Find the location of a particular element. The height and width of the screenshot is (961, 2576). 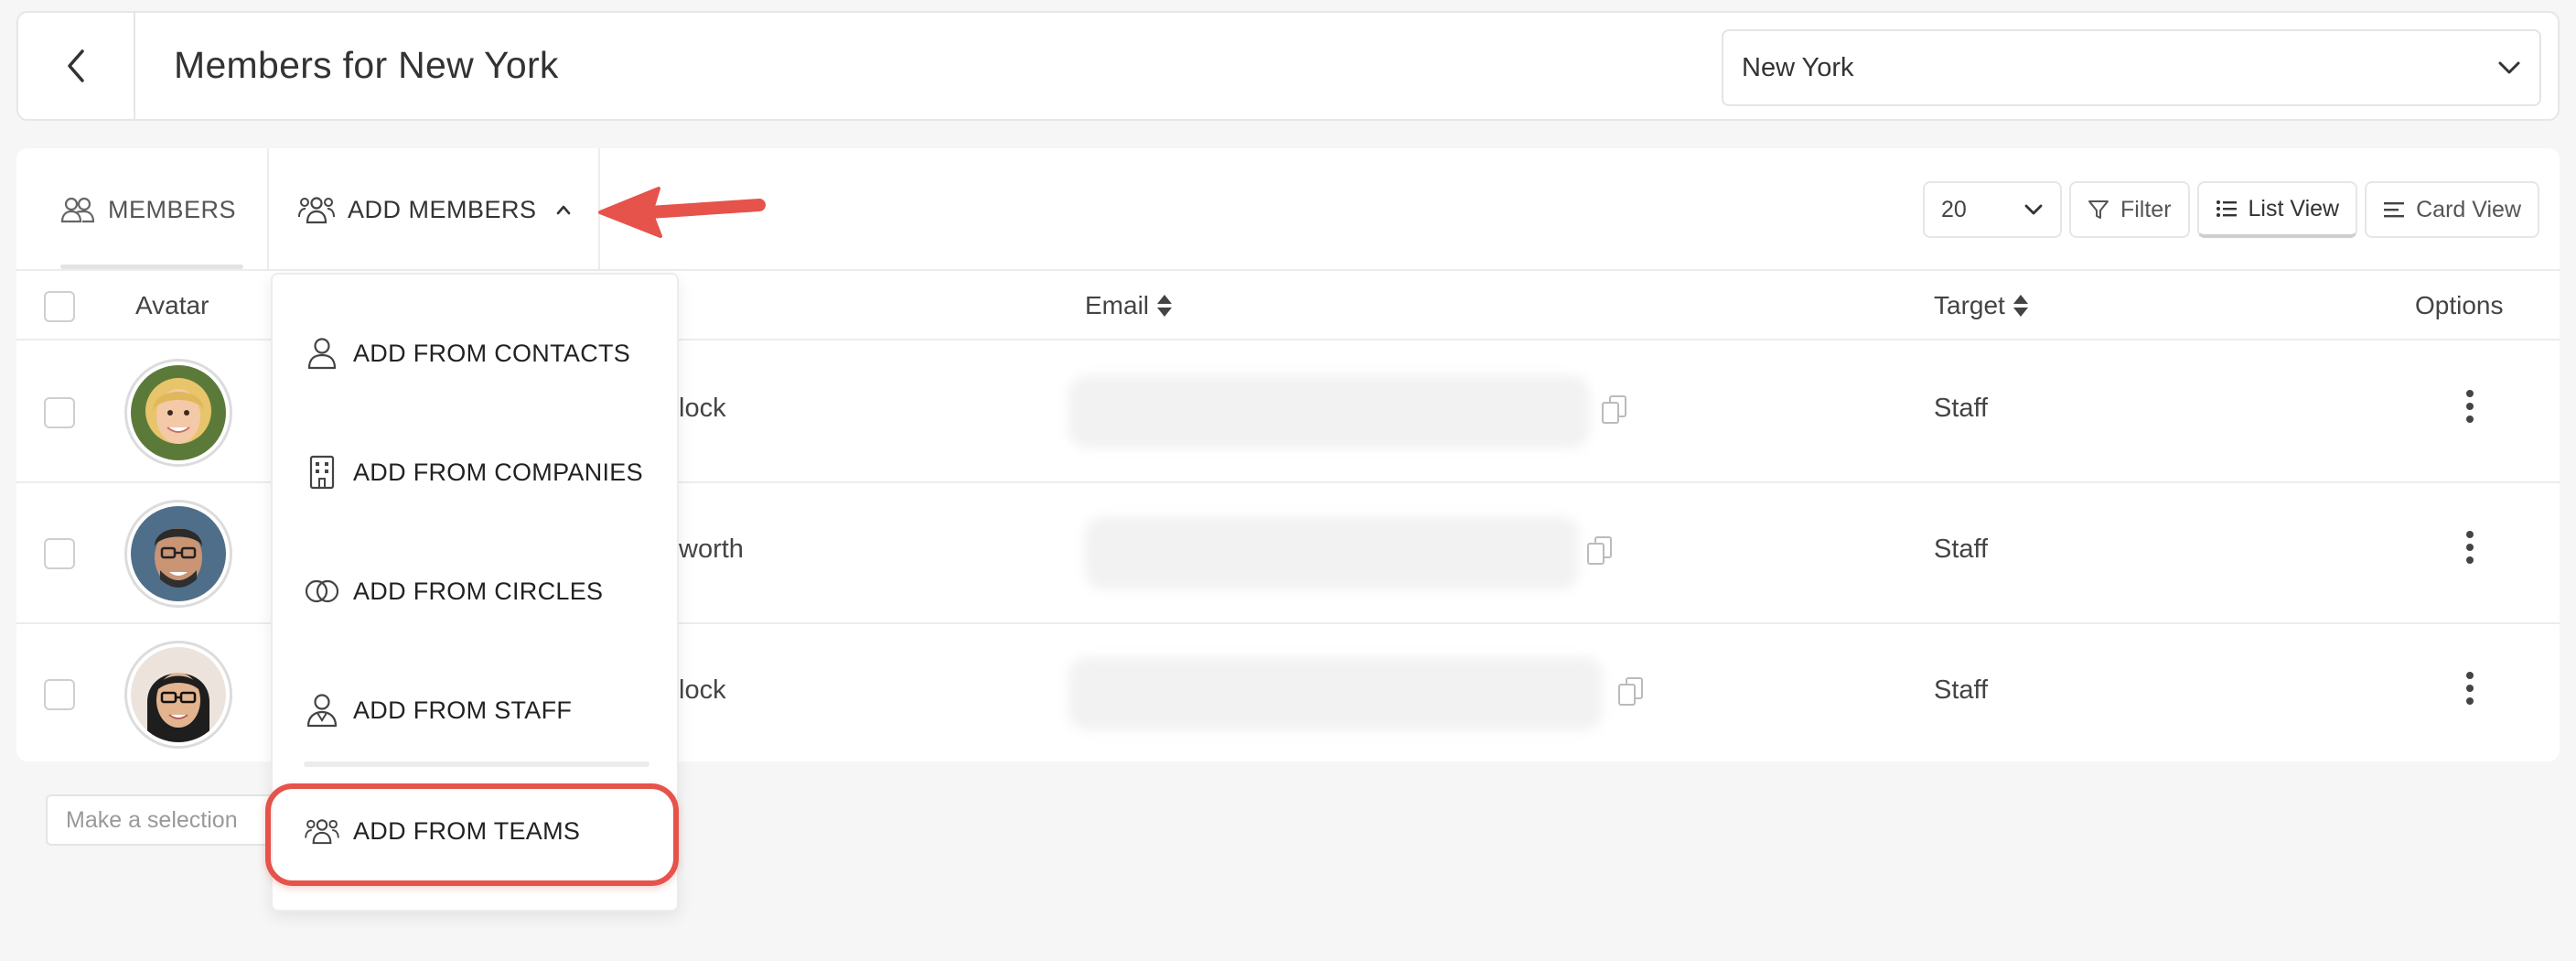

users-icon is located at coordinates (78, 209).